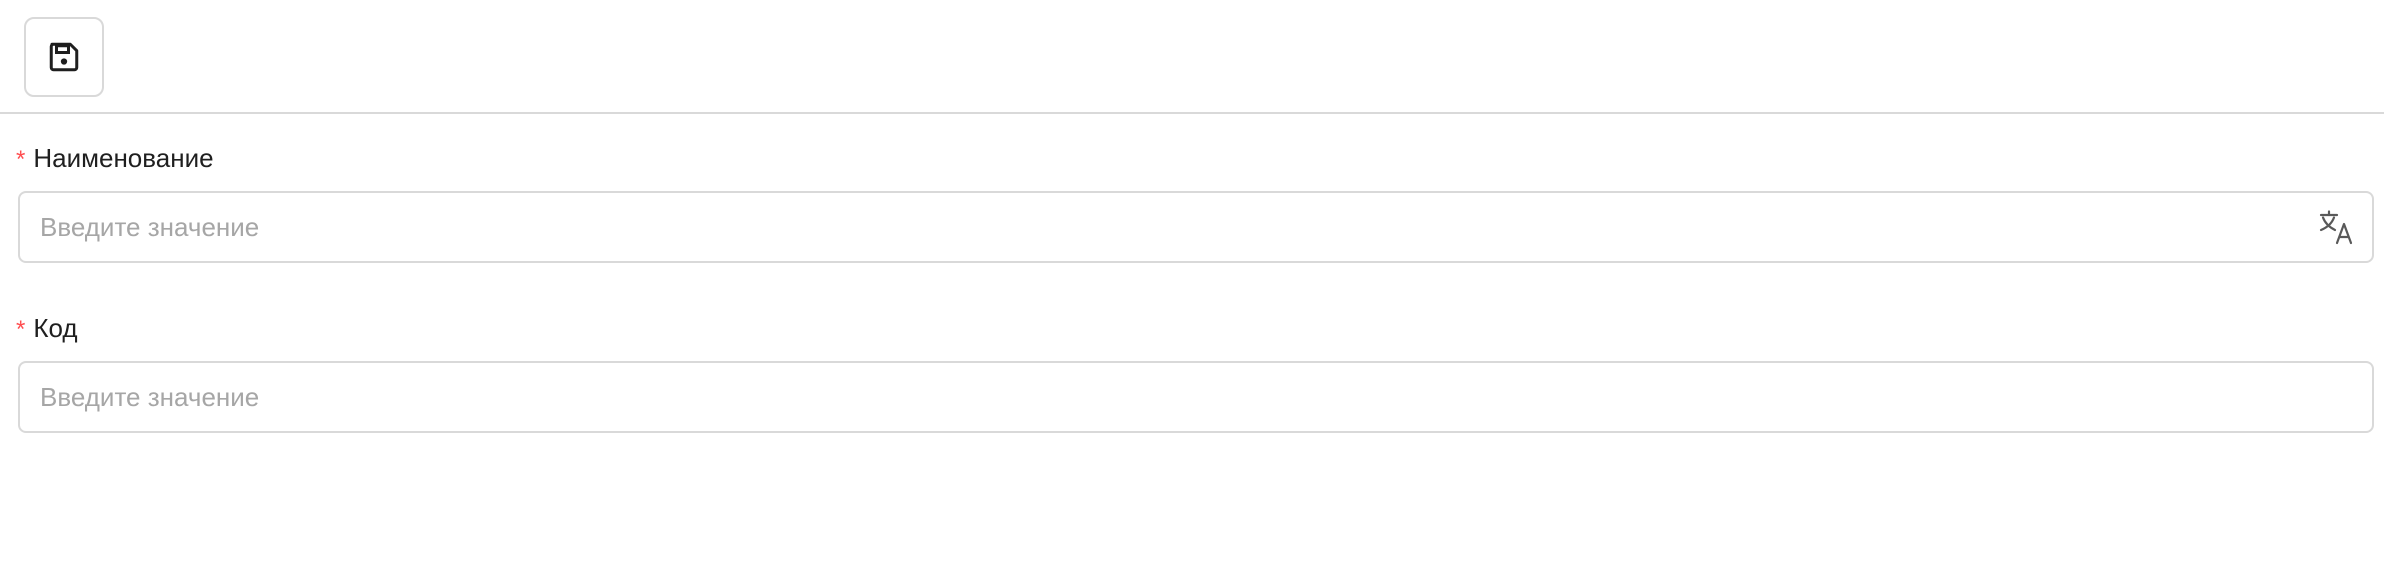 The image size is (2384, 562). I want to click on name-field-label: * Наименование, so click(115, 158).